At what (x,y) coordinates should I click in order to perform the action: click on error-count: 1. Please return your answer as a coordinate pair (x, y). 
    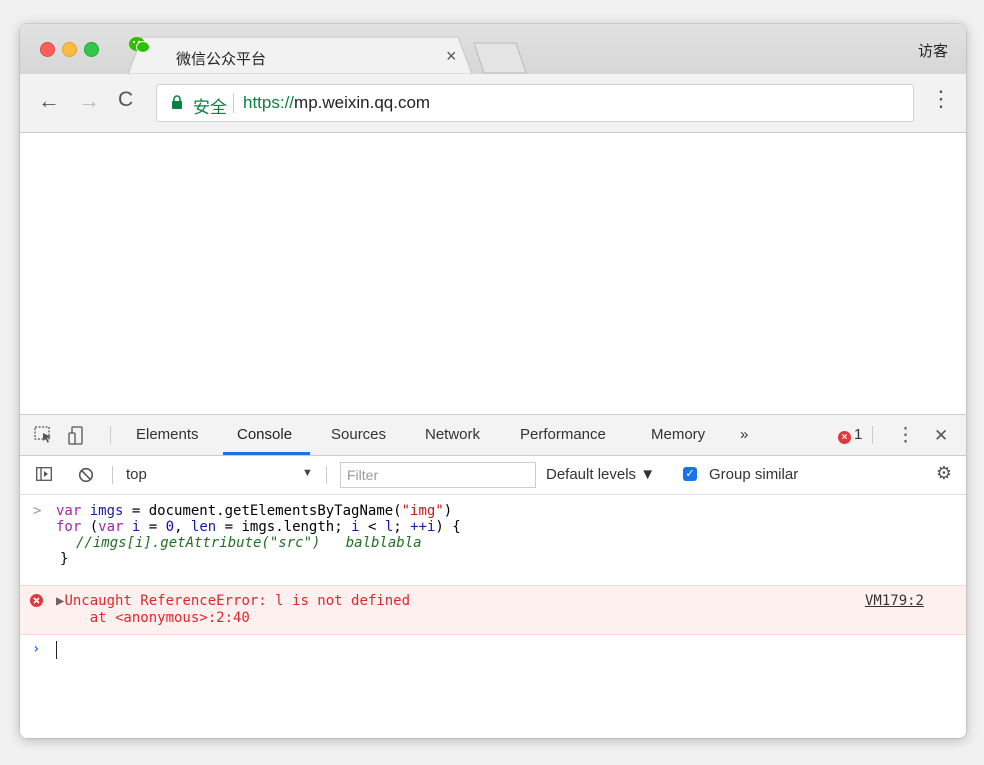
    Looking at the image, I should click on (858, 434).